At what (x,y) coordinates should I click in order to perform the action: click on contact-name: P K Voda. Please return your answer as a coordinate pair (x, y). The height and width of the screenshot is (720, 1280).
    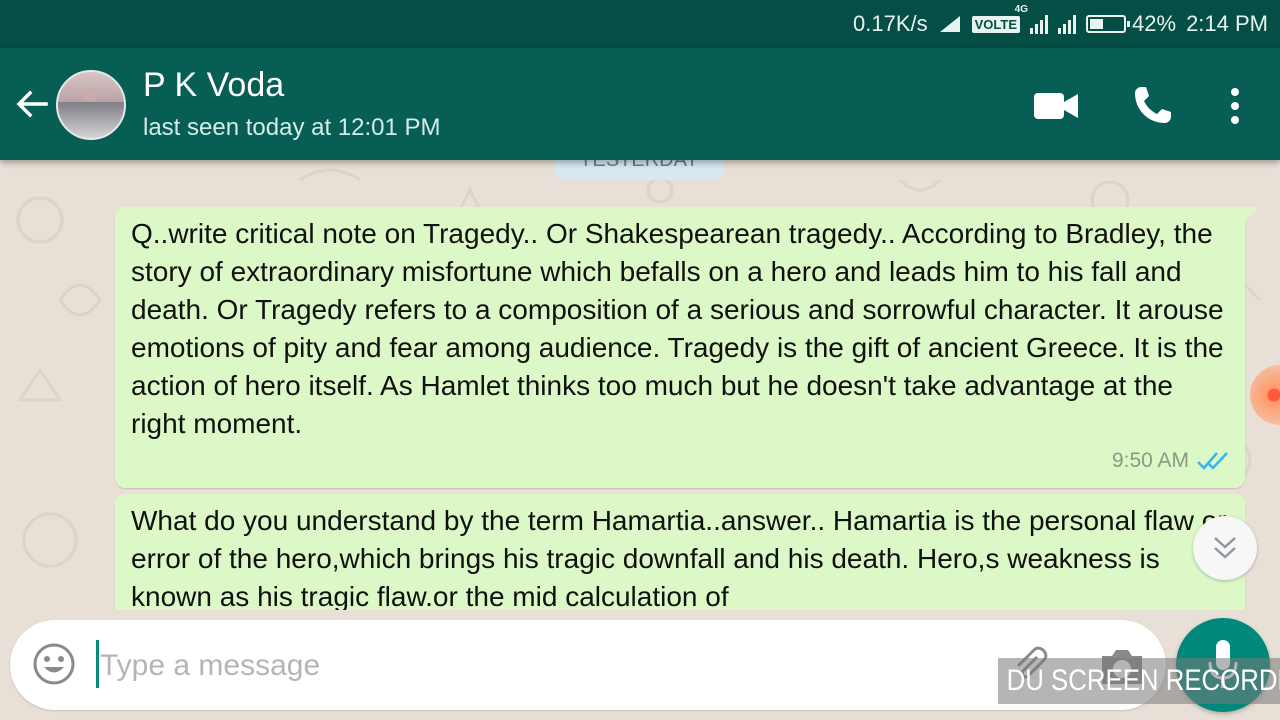
    Looking at the image, I should click on (213, 85).